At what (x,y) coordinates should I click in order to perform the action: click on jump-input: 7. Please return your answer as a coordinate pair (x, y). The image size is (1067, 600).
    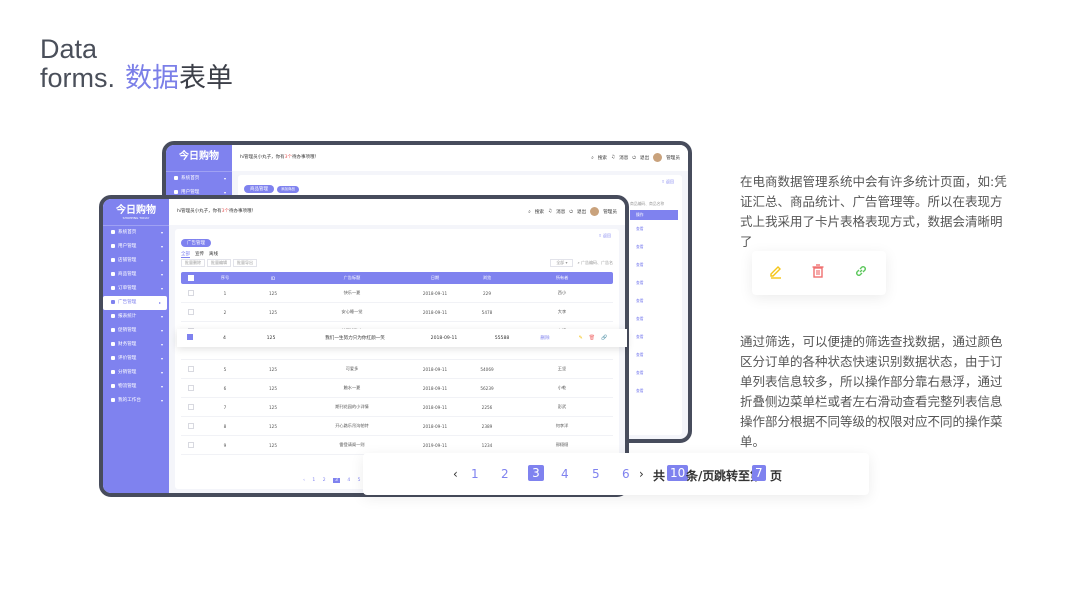
    Looking at the image, I should click on (759, 473).